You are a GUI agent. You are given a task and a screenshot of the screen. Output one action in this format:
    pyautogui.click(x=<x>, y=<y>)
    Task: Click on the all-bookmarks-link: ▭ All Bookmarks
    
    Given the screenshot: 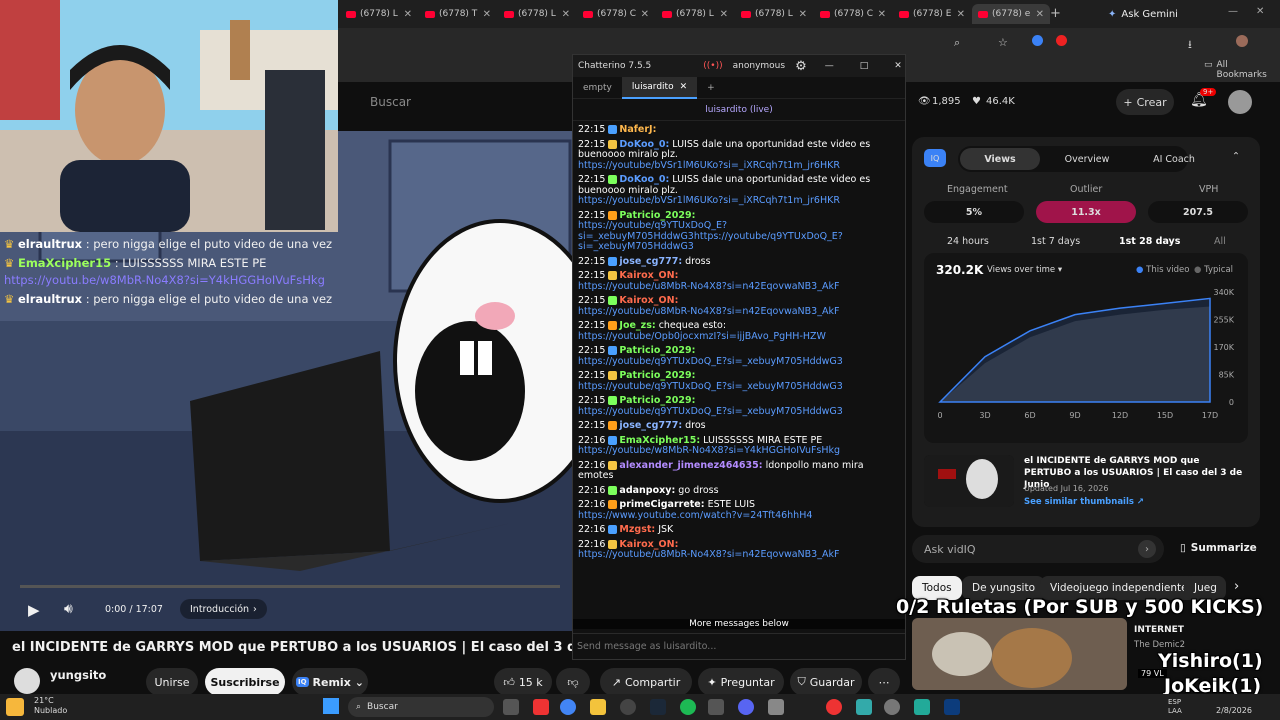 What is the action you would take?
    pyautogui.click(x=1242, y=70)
    